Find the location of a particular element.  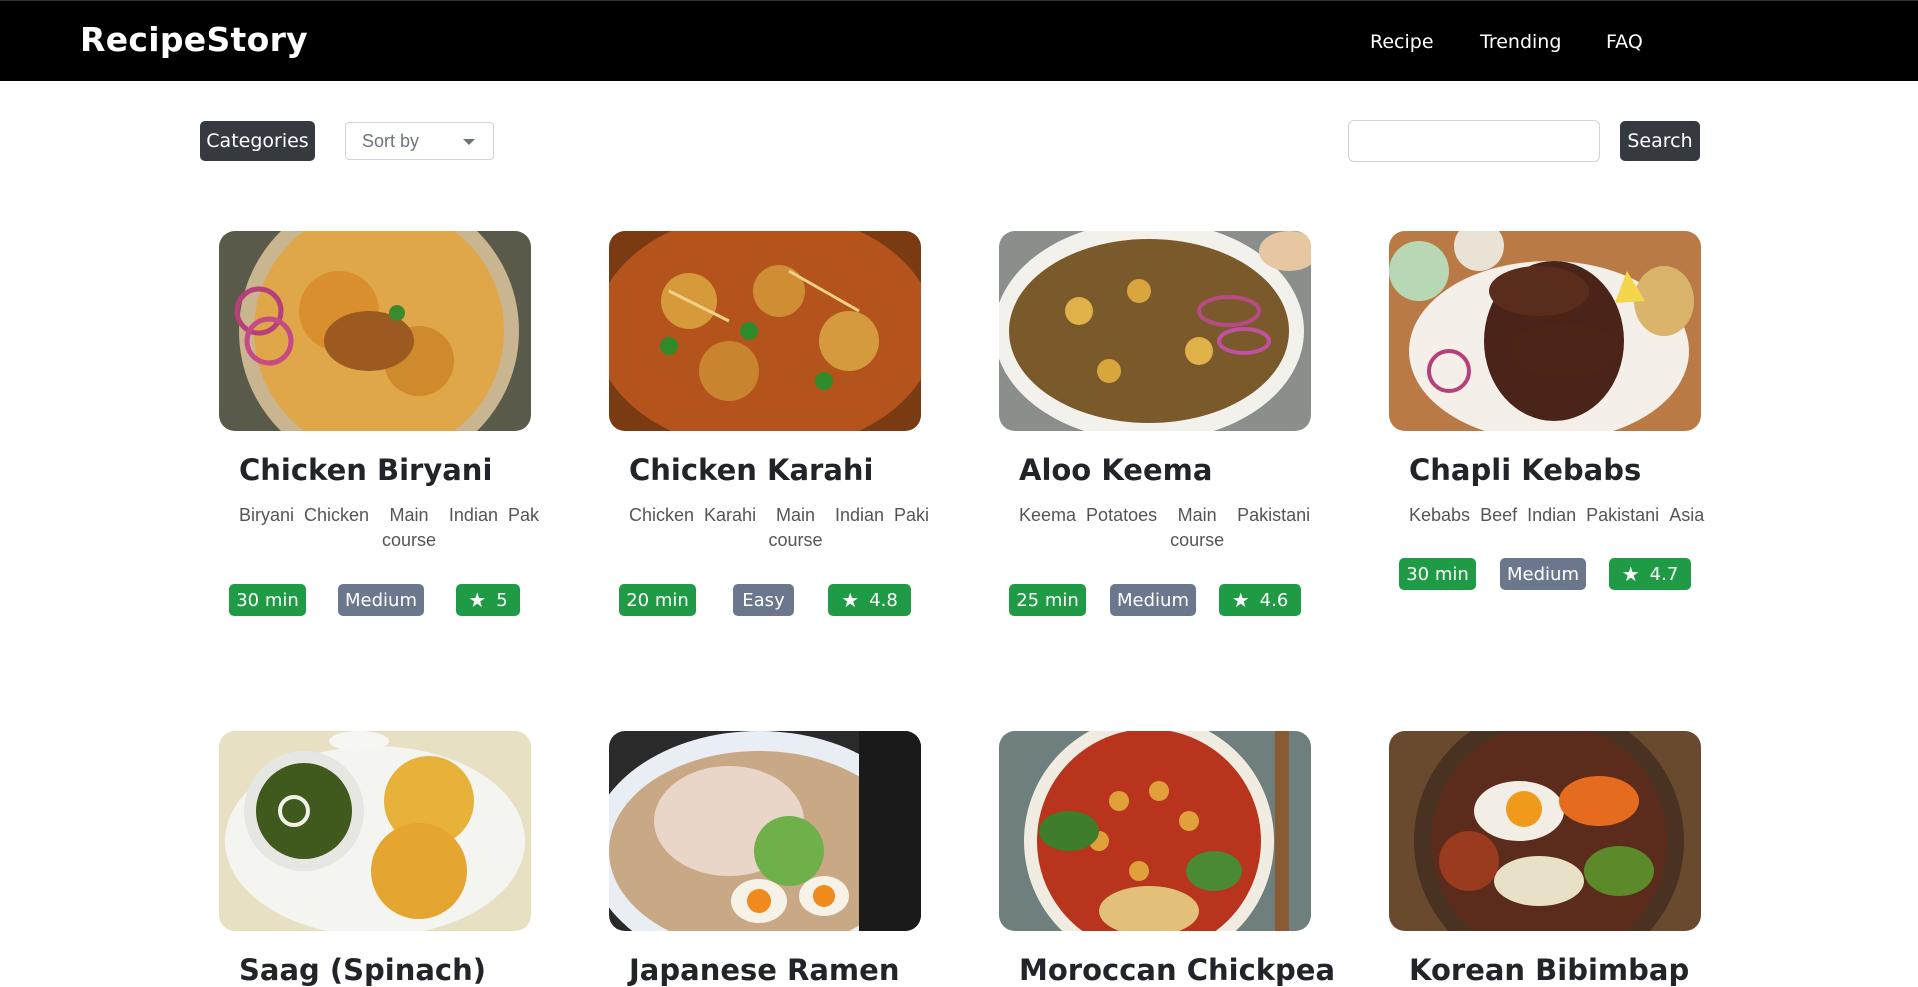

chevron-down-icon is located at coordinates (469, 142).